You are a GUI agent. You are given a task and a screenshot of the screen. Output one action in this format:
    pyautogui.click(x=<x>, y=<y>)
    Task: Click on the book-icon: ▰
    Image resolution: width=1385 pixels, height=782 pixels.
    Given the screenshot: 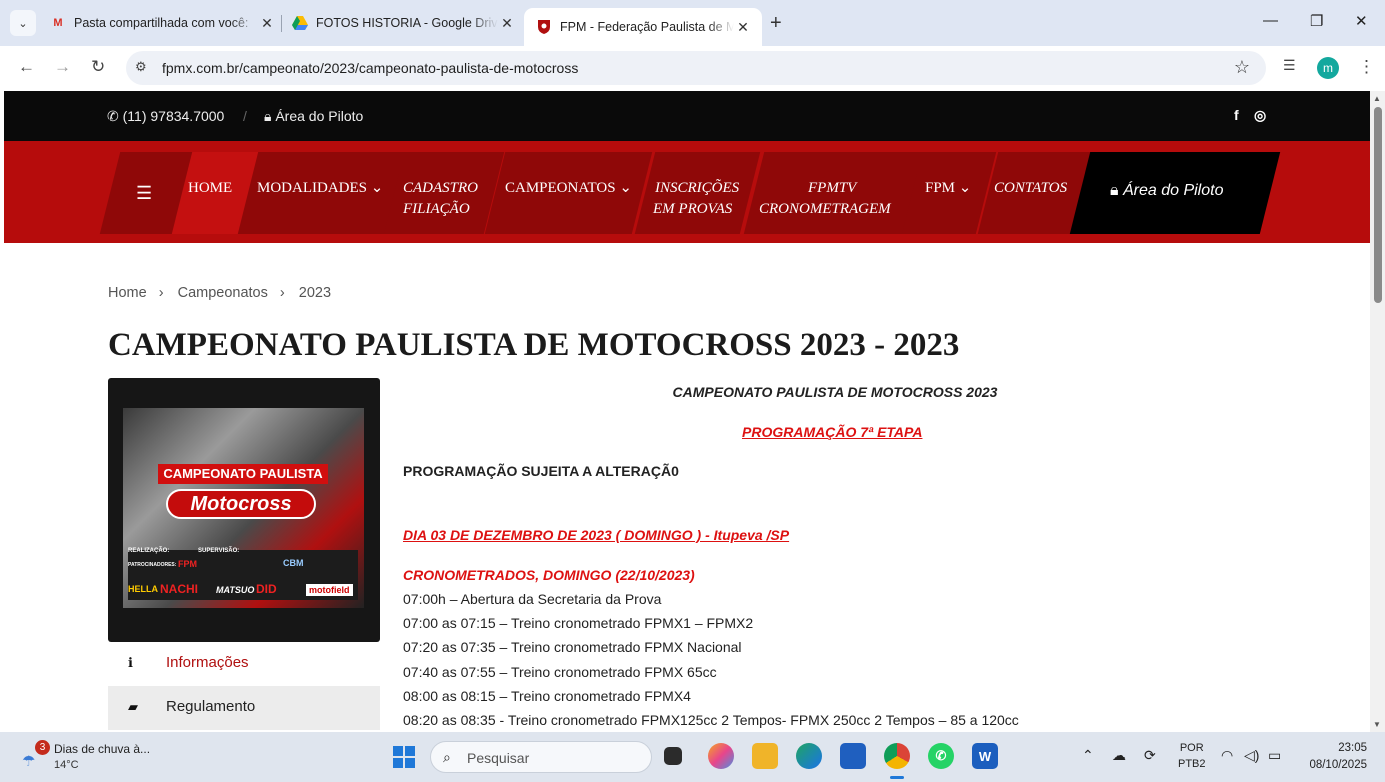 What is the action you would take?
    pyautogui.click(x=133, y=706)
    